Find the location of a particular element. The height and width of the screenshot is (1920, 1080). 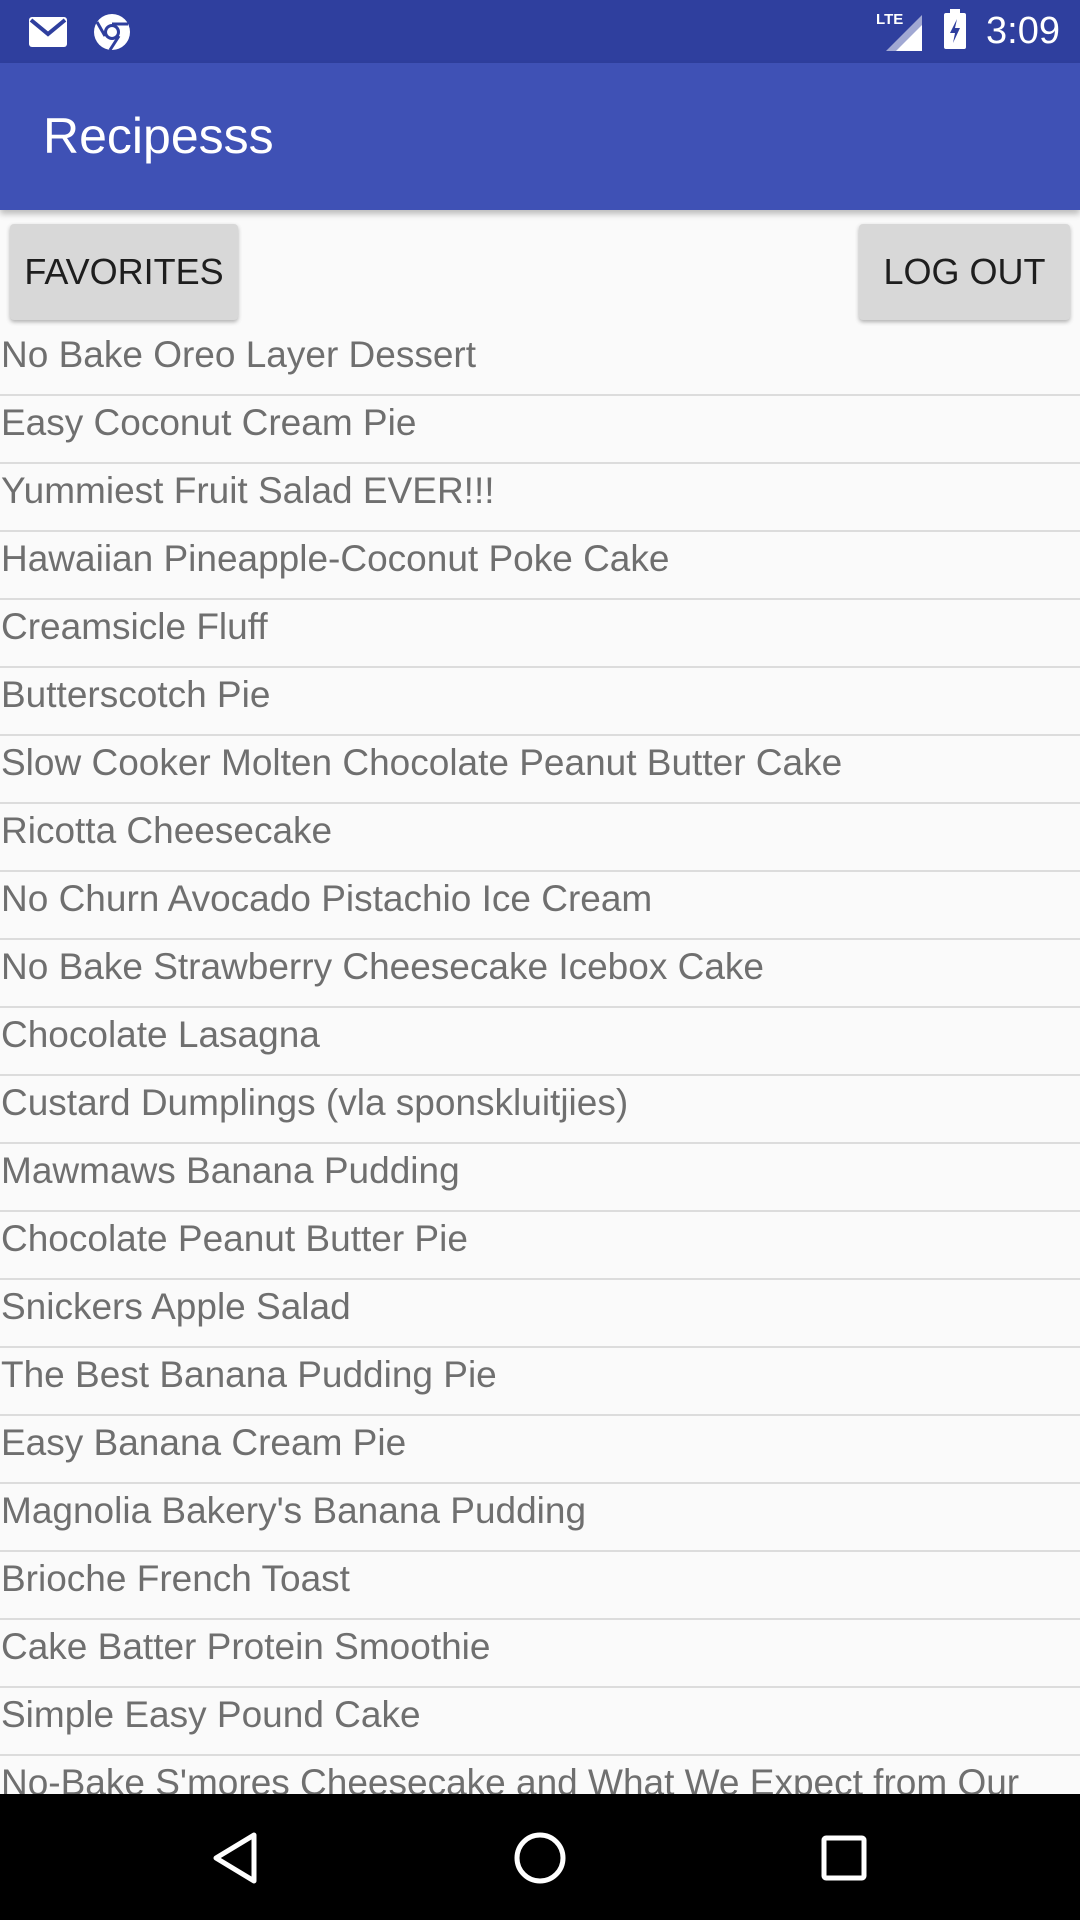

status-bar: LTE 3:09 is located at coordinates (540, 31).